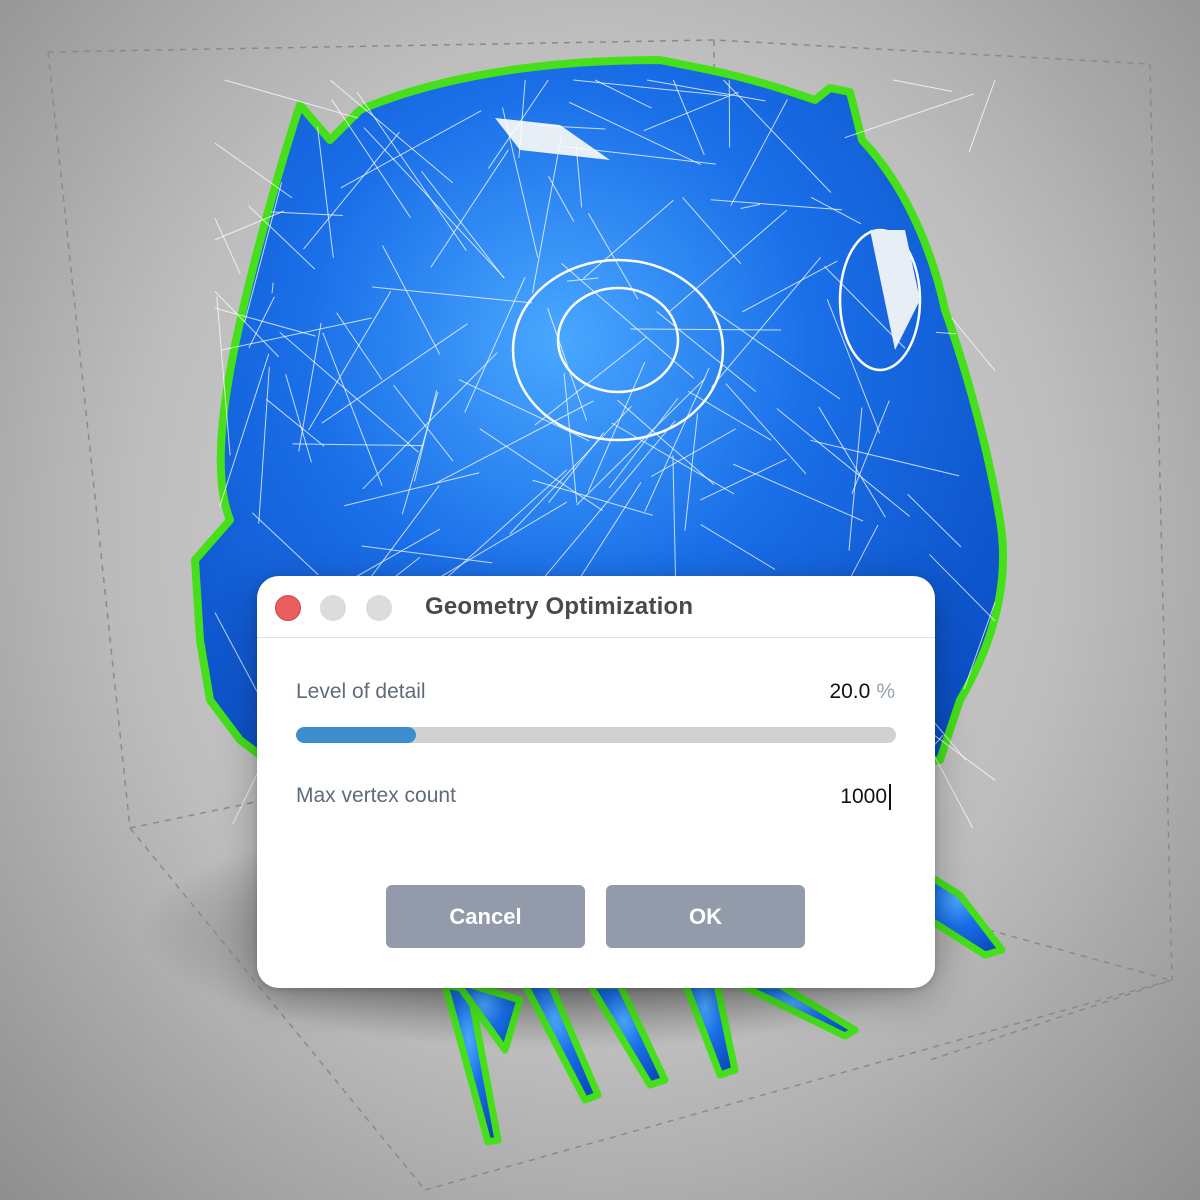  I want to click on level-of-detail-number: 20.0, so click(849, 691).